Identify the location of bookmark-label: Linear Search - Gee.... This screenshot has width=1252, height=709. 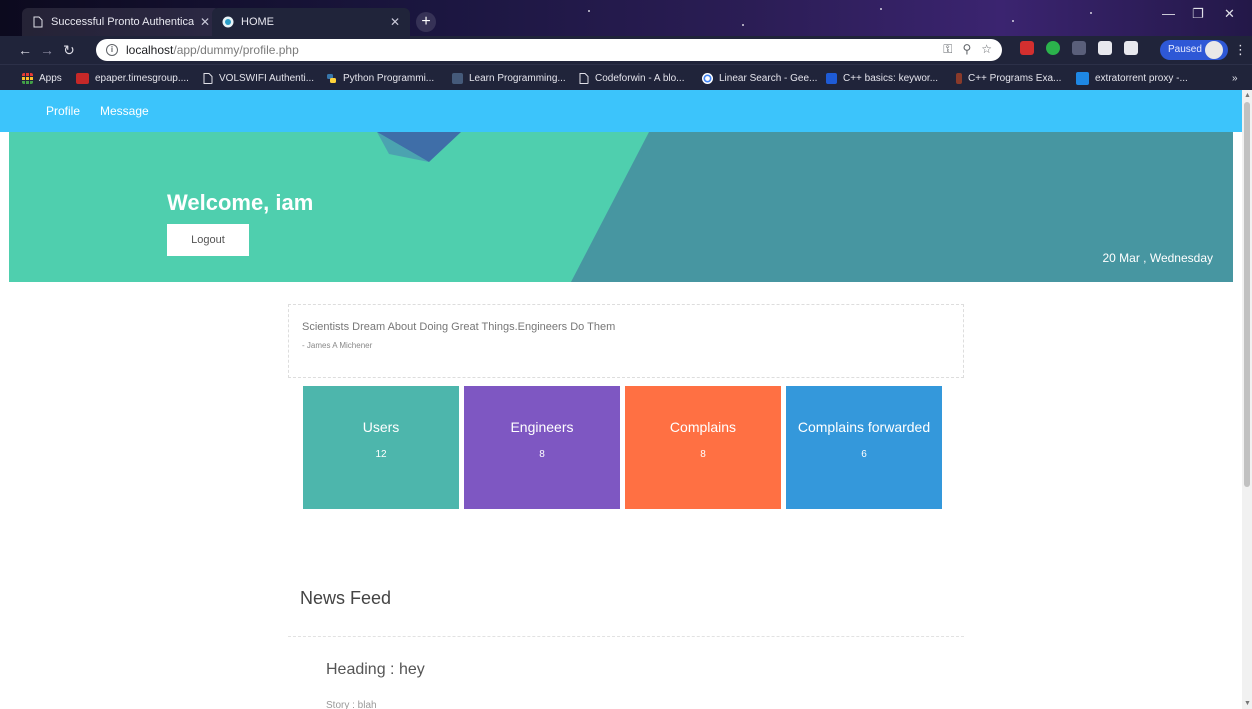
(768, 78).